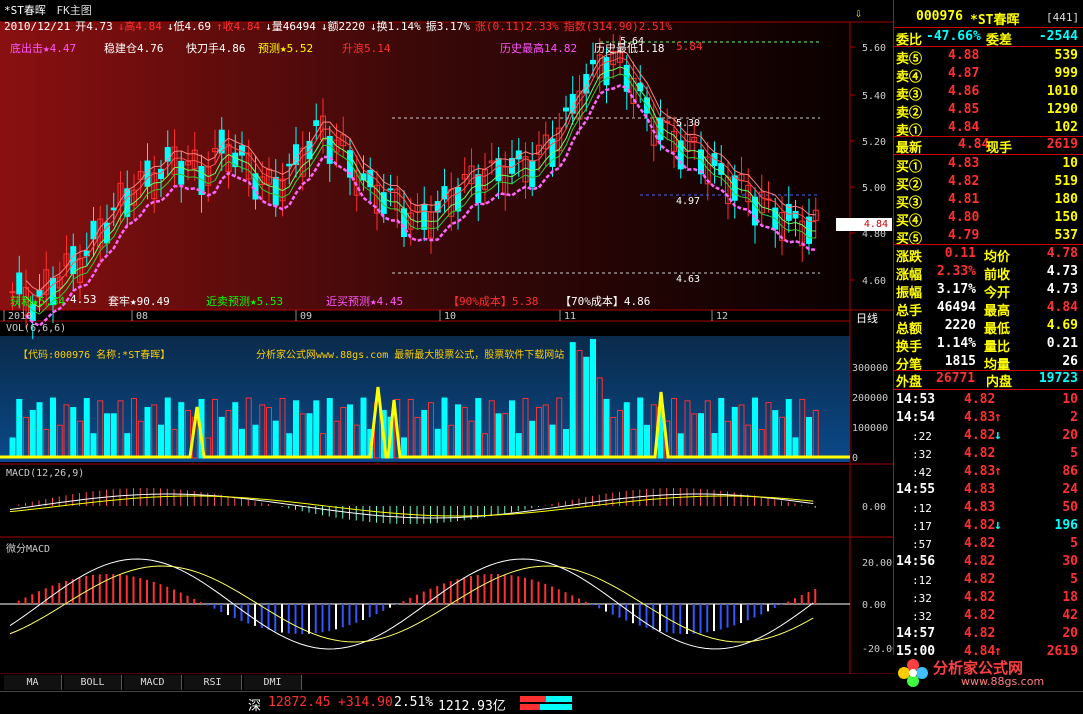 The image size is (1083, 714). Describe the element at coordinates (988, 111) in the screenshot. I see `sell-level: 卖② 4.85 1290` at that location.